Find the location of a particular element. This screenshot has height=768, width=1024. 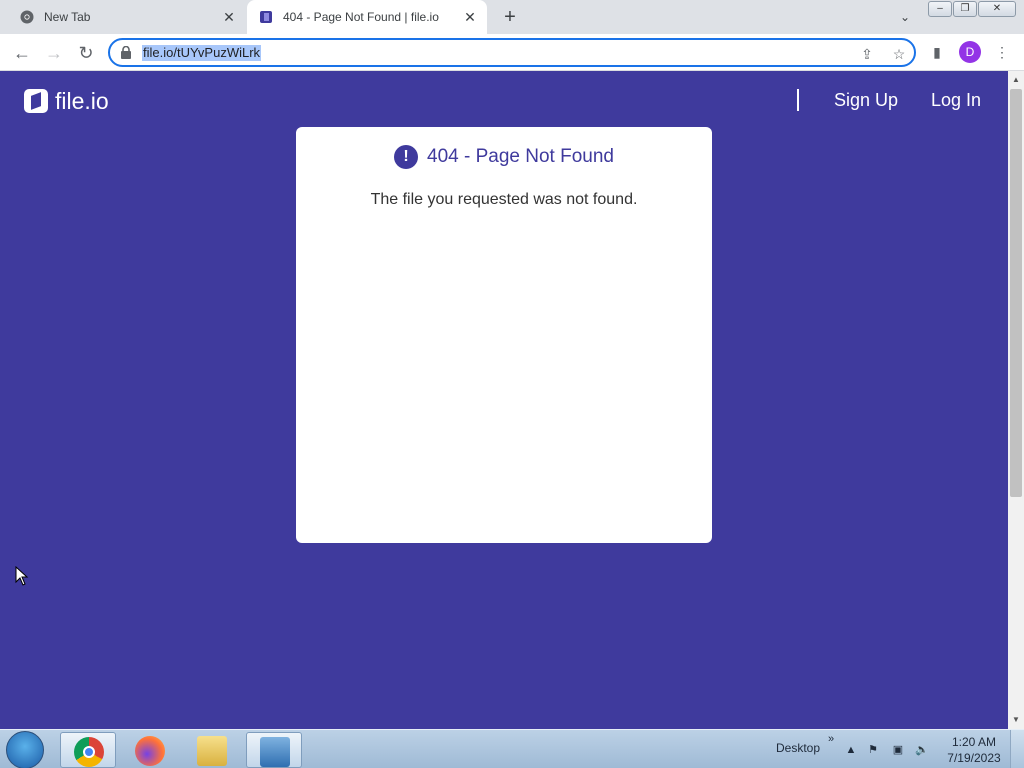

error-title: 404 - Page Not Found is located at coordinates (520, 156).